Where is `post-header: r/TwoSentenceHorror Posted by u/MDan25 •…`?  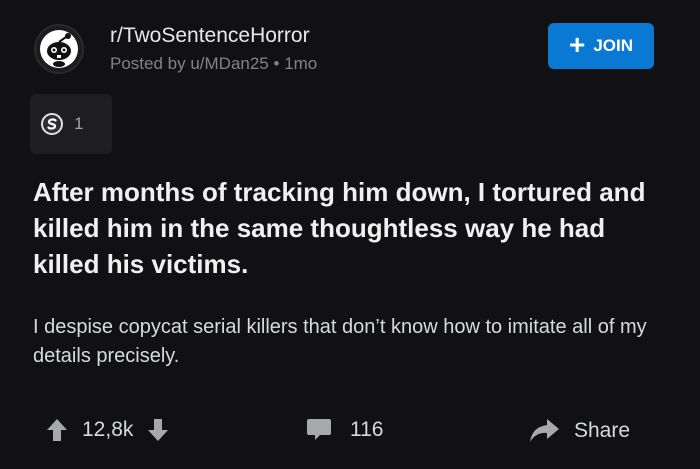
post-header: r/TwoSentenceHorror Posted by u/MDan25 •… is located at coordinates (350, 50).